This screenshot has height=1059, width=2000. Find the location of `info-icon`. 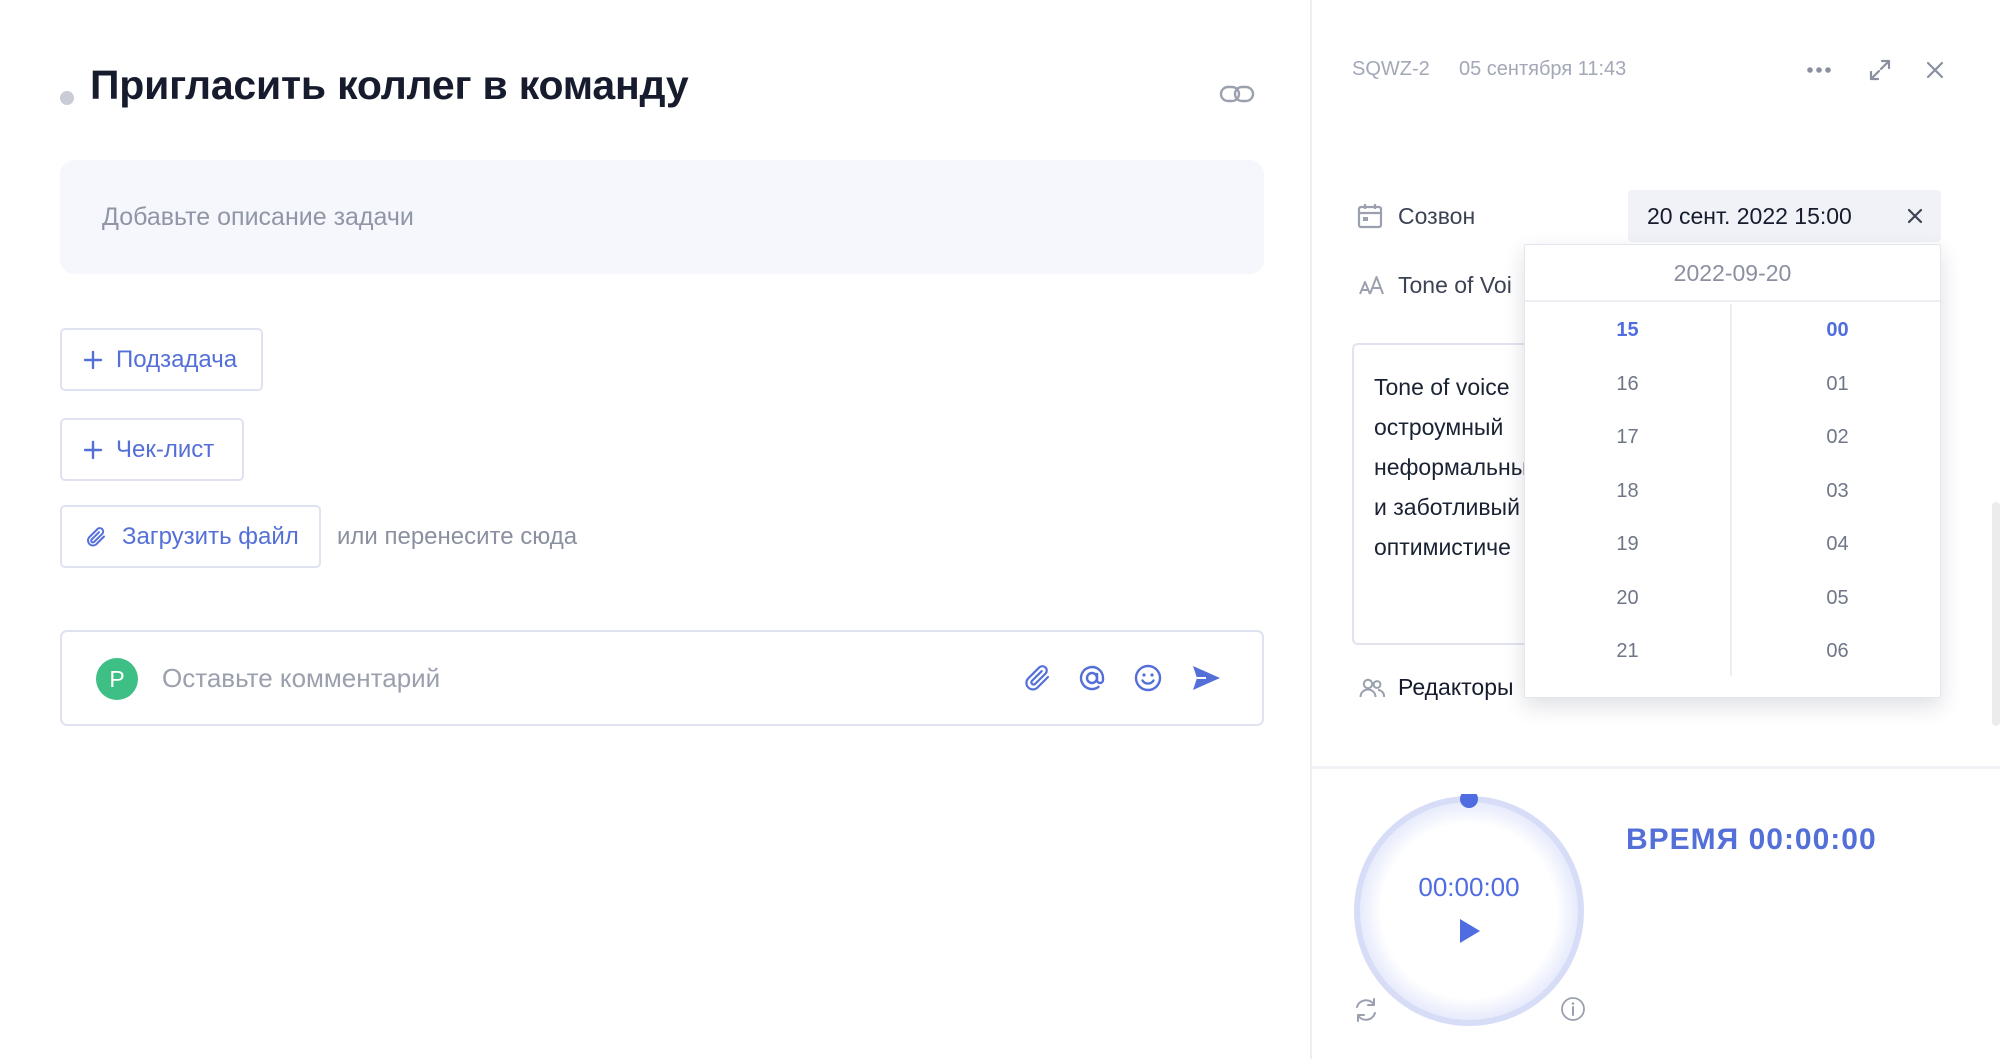

info-icon is located at coordinates (1573, 1009).